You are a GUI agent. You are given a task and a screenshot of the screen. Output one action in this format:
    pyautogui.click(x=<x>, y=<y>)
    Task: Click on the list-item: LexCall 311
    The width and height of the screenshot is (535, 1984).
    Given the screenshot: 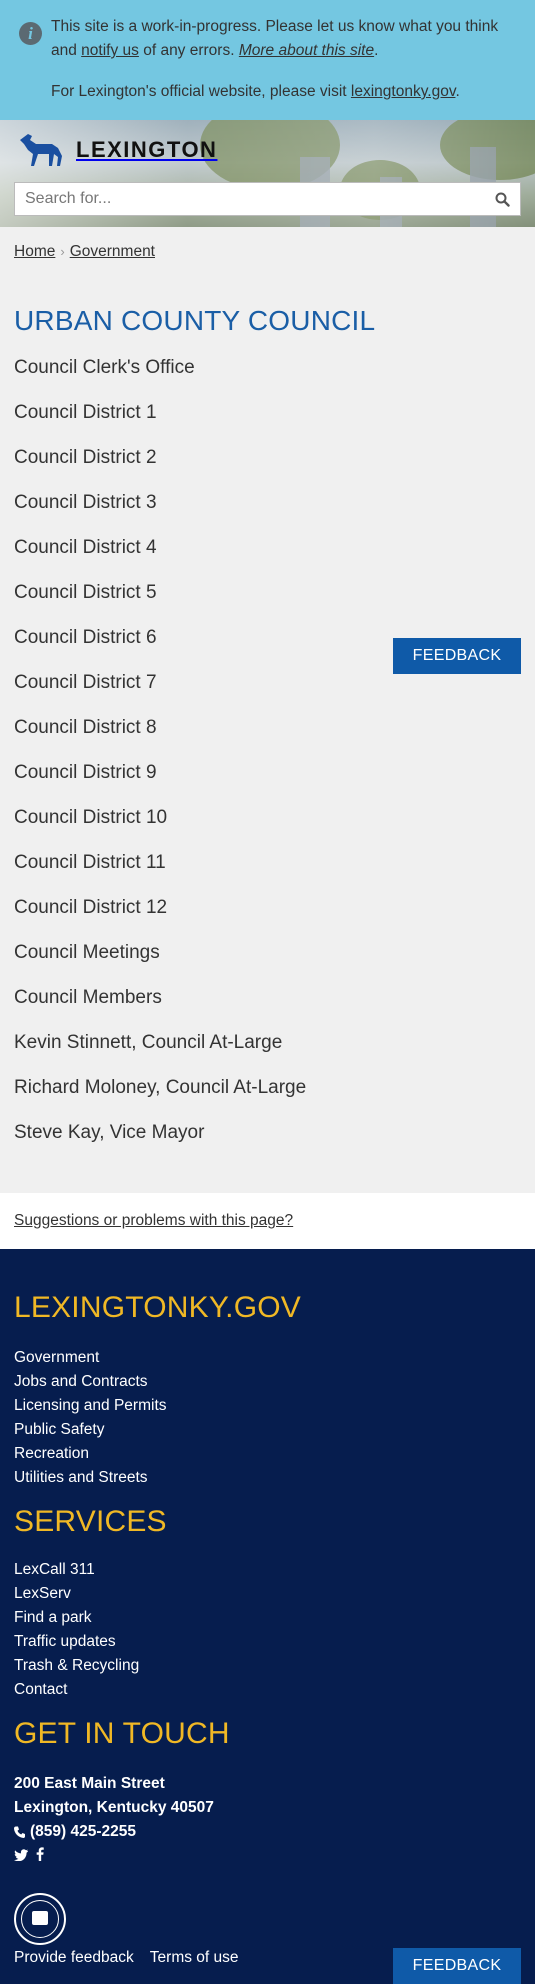 What is the action you would take?
    pyautogui.click(x=76, y=1573)
    